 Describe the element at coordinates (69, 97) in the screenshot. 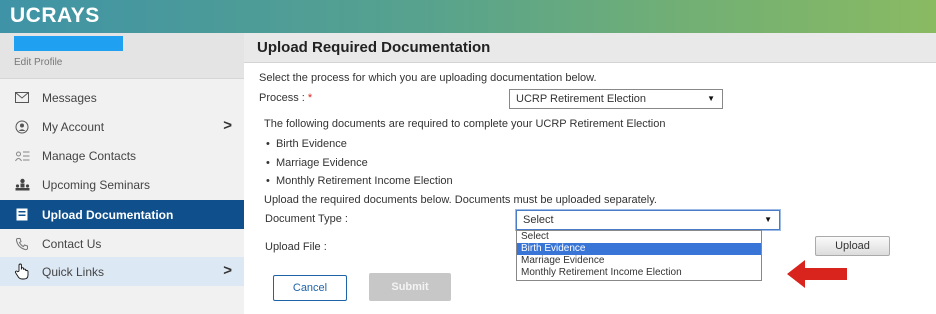

I see `sidebar-item-label: Messages` at that location.